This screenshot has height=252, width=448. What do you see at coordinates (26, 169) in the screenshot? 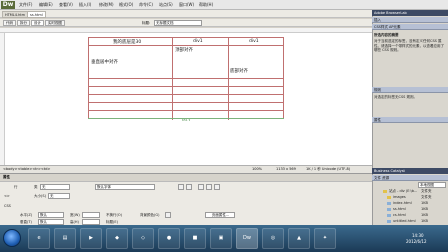
I see `tag-selector: <body><table><tr><td>` at bounding box center [26, 169].